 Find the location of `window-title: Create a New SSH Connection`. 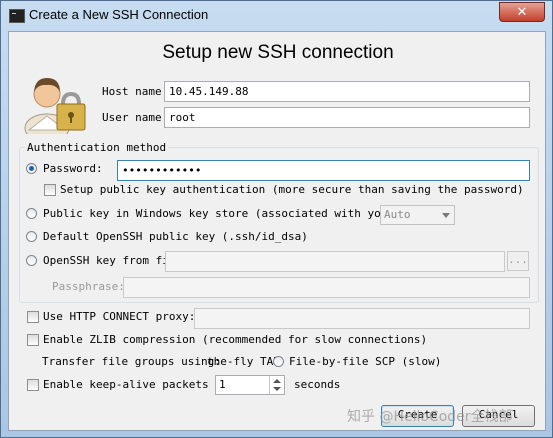

window-title: Create a New SSH Connection is located at coordinates (119, 14).